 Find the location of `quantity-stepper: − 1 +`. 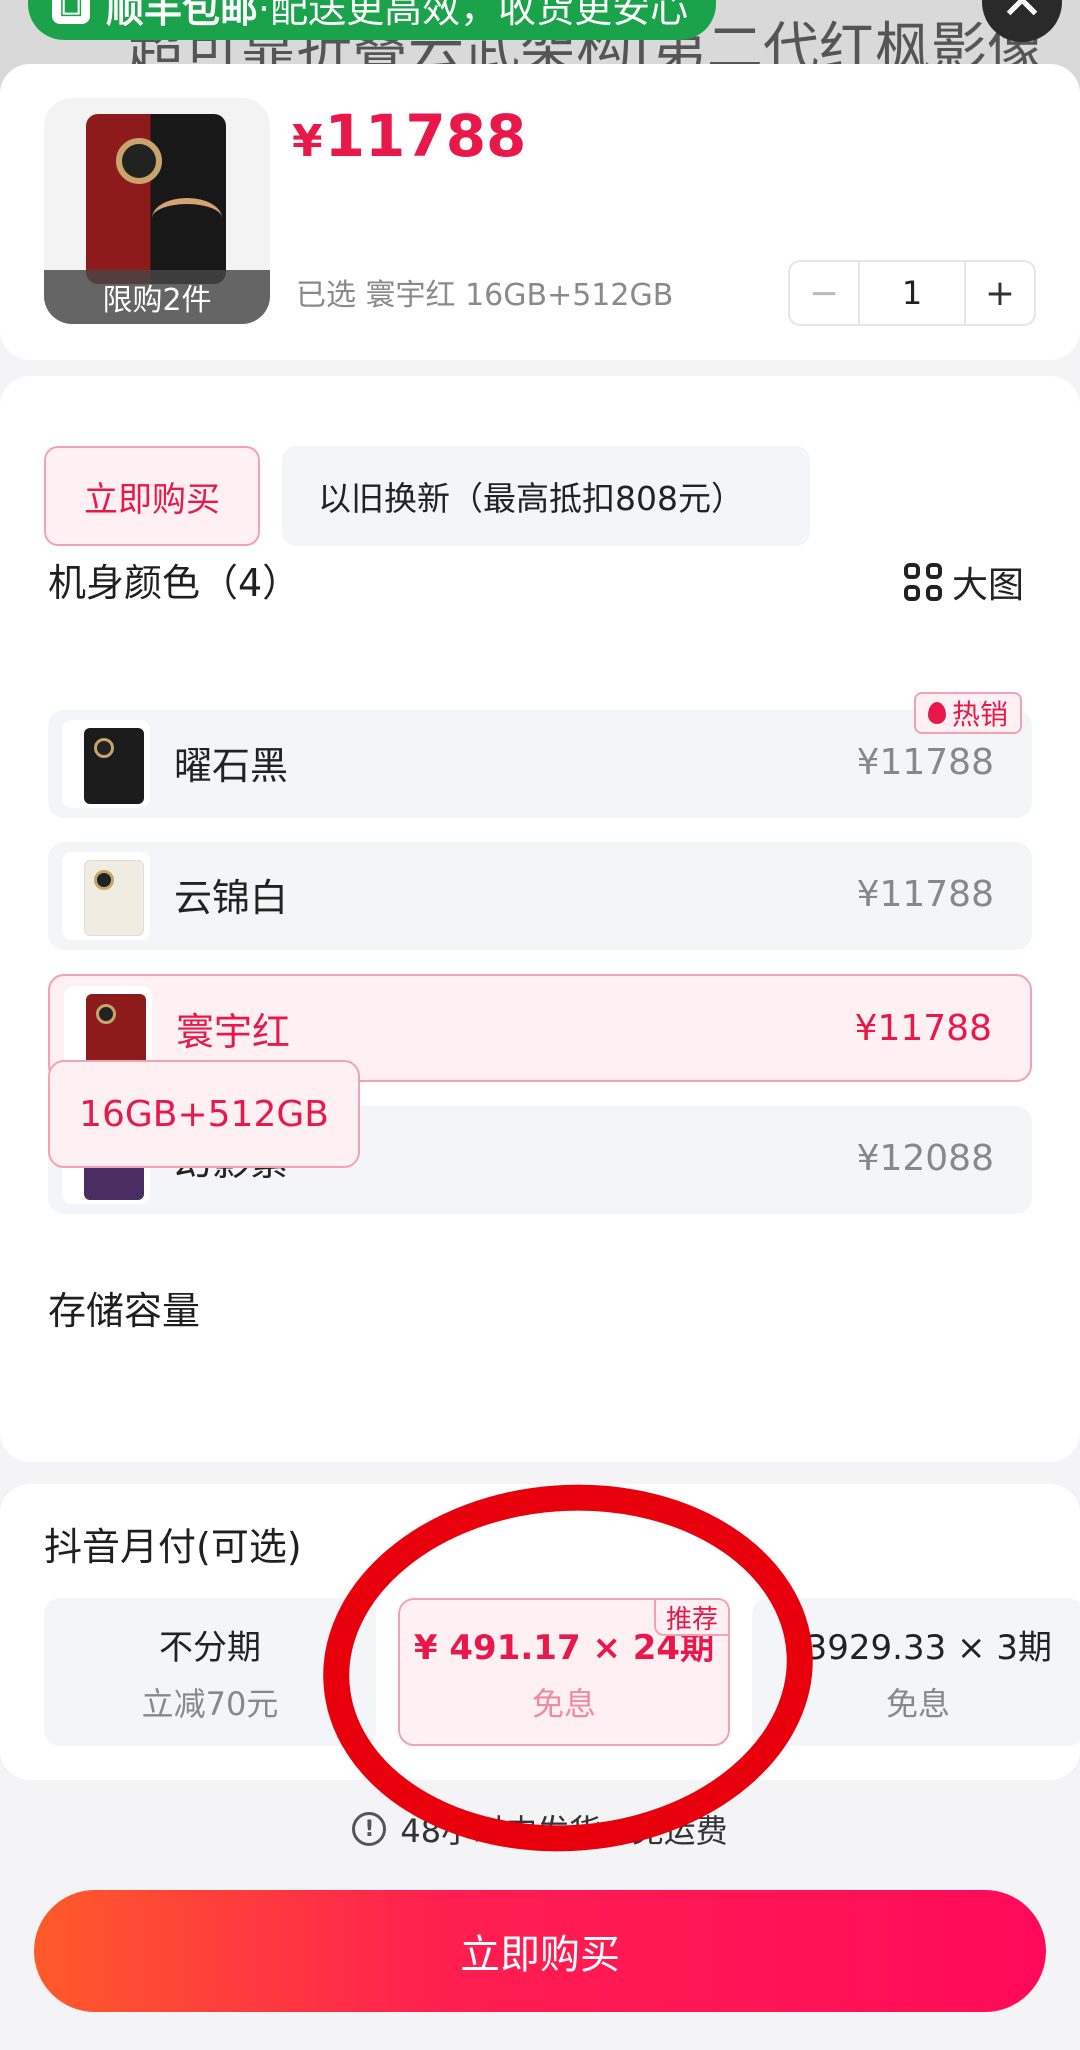

quantity-stepper: − 1 + is located at coordinates (912, 293).